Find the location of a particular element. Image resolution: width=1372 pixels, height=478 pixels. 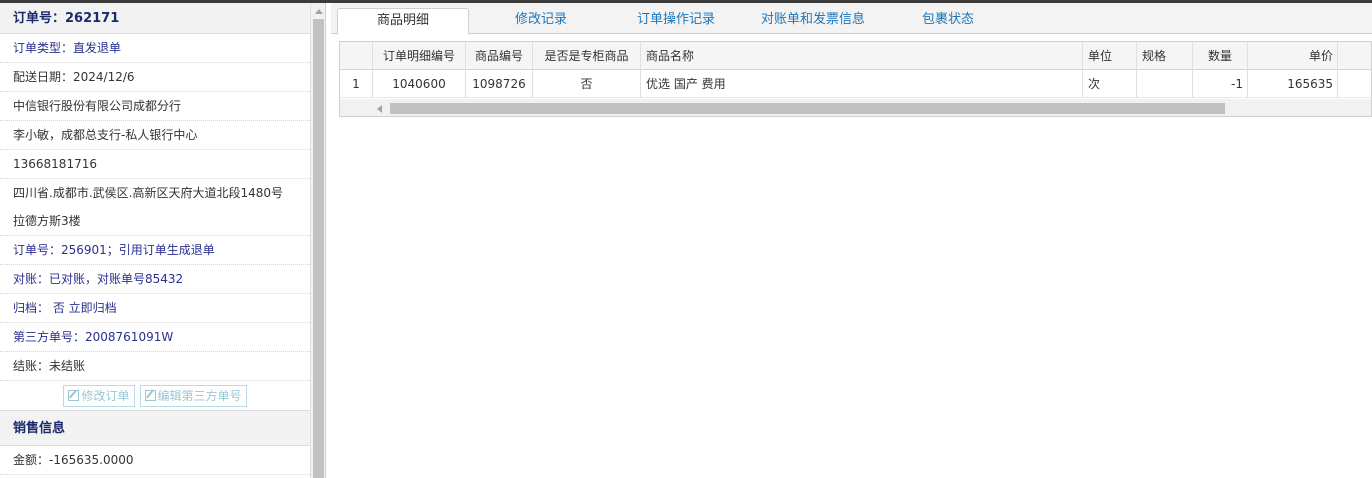

grid-horizontal-scrollbar is located at coordinates (855, 107).